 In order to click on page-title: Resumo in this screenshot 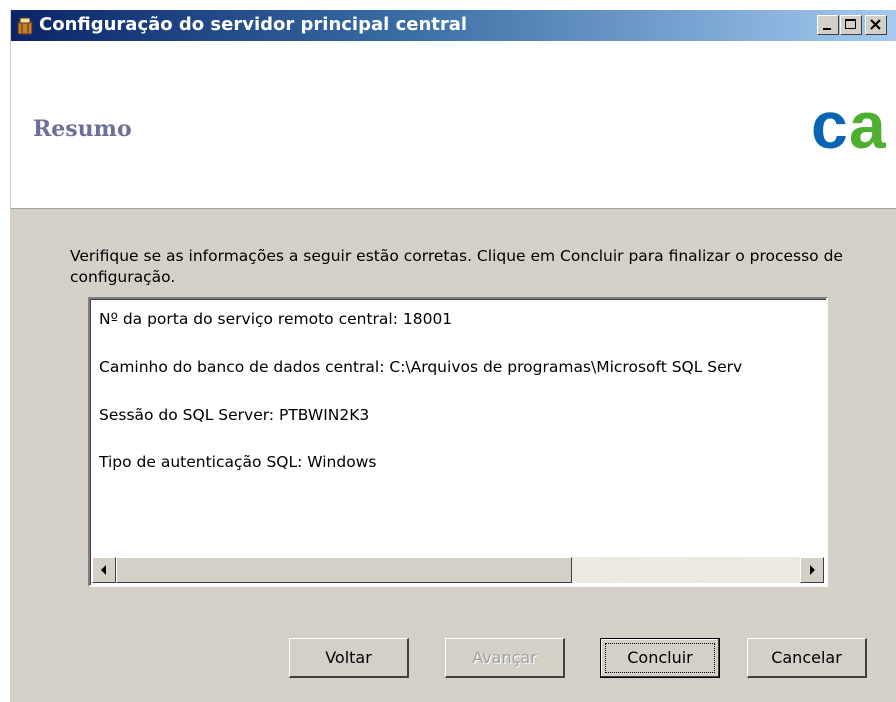, I will do `click(82, 129)`.